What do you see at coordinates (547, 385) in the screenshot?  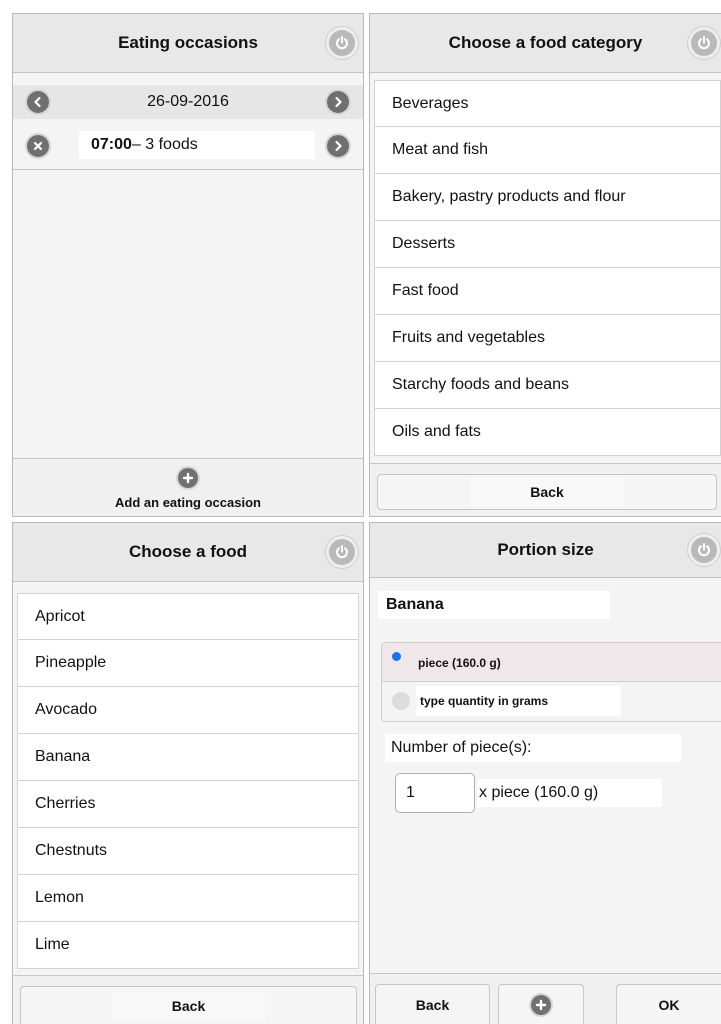 I see `list-item: Starchy foods and beans` at bounding box center [547, 385].